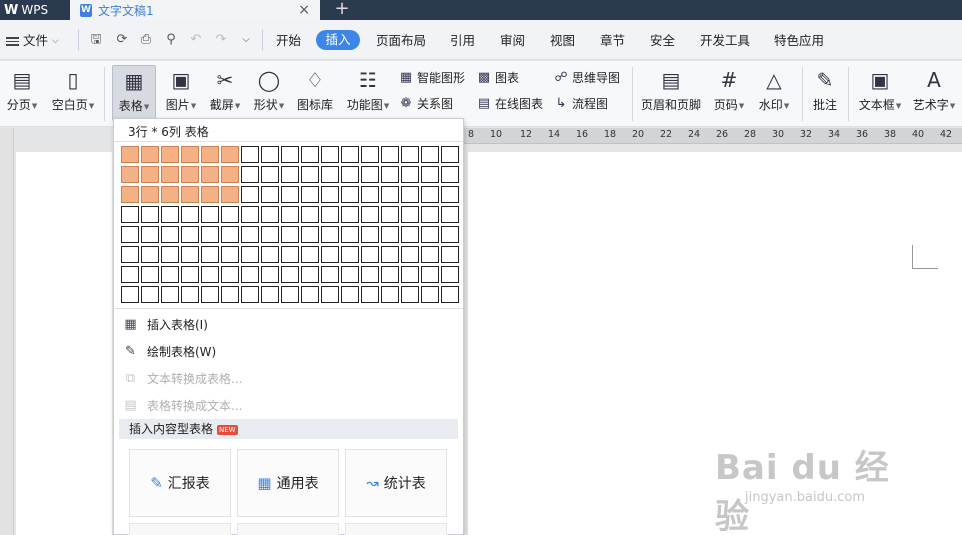 Image resolution: width=962 pixels, height=535 pixels. What do you see at coordinates (315, 93) in the screenshot?
I see `icon-library-button: ♢ 图标库` at bounding box center [315, 93].